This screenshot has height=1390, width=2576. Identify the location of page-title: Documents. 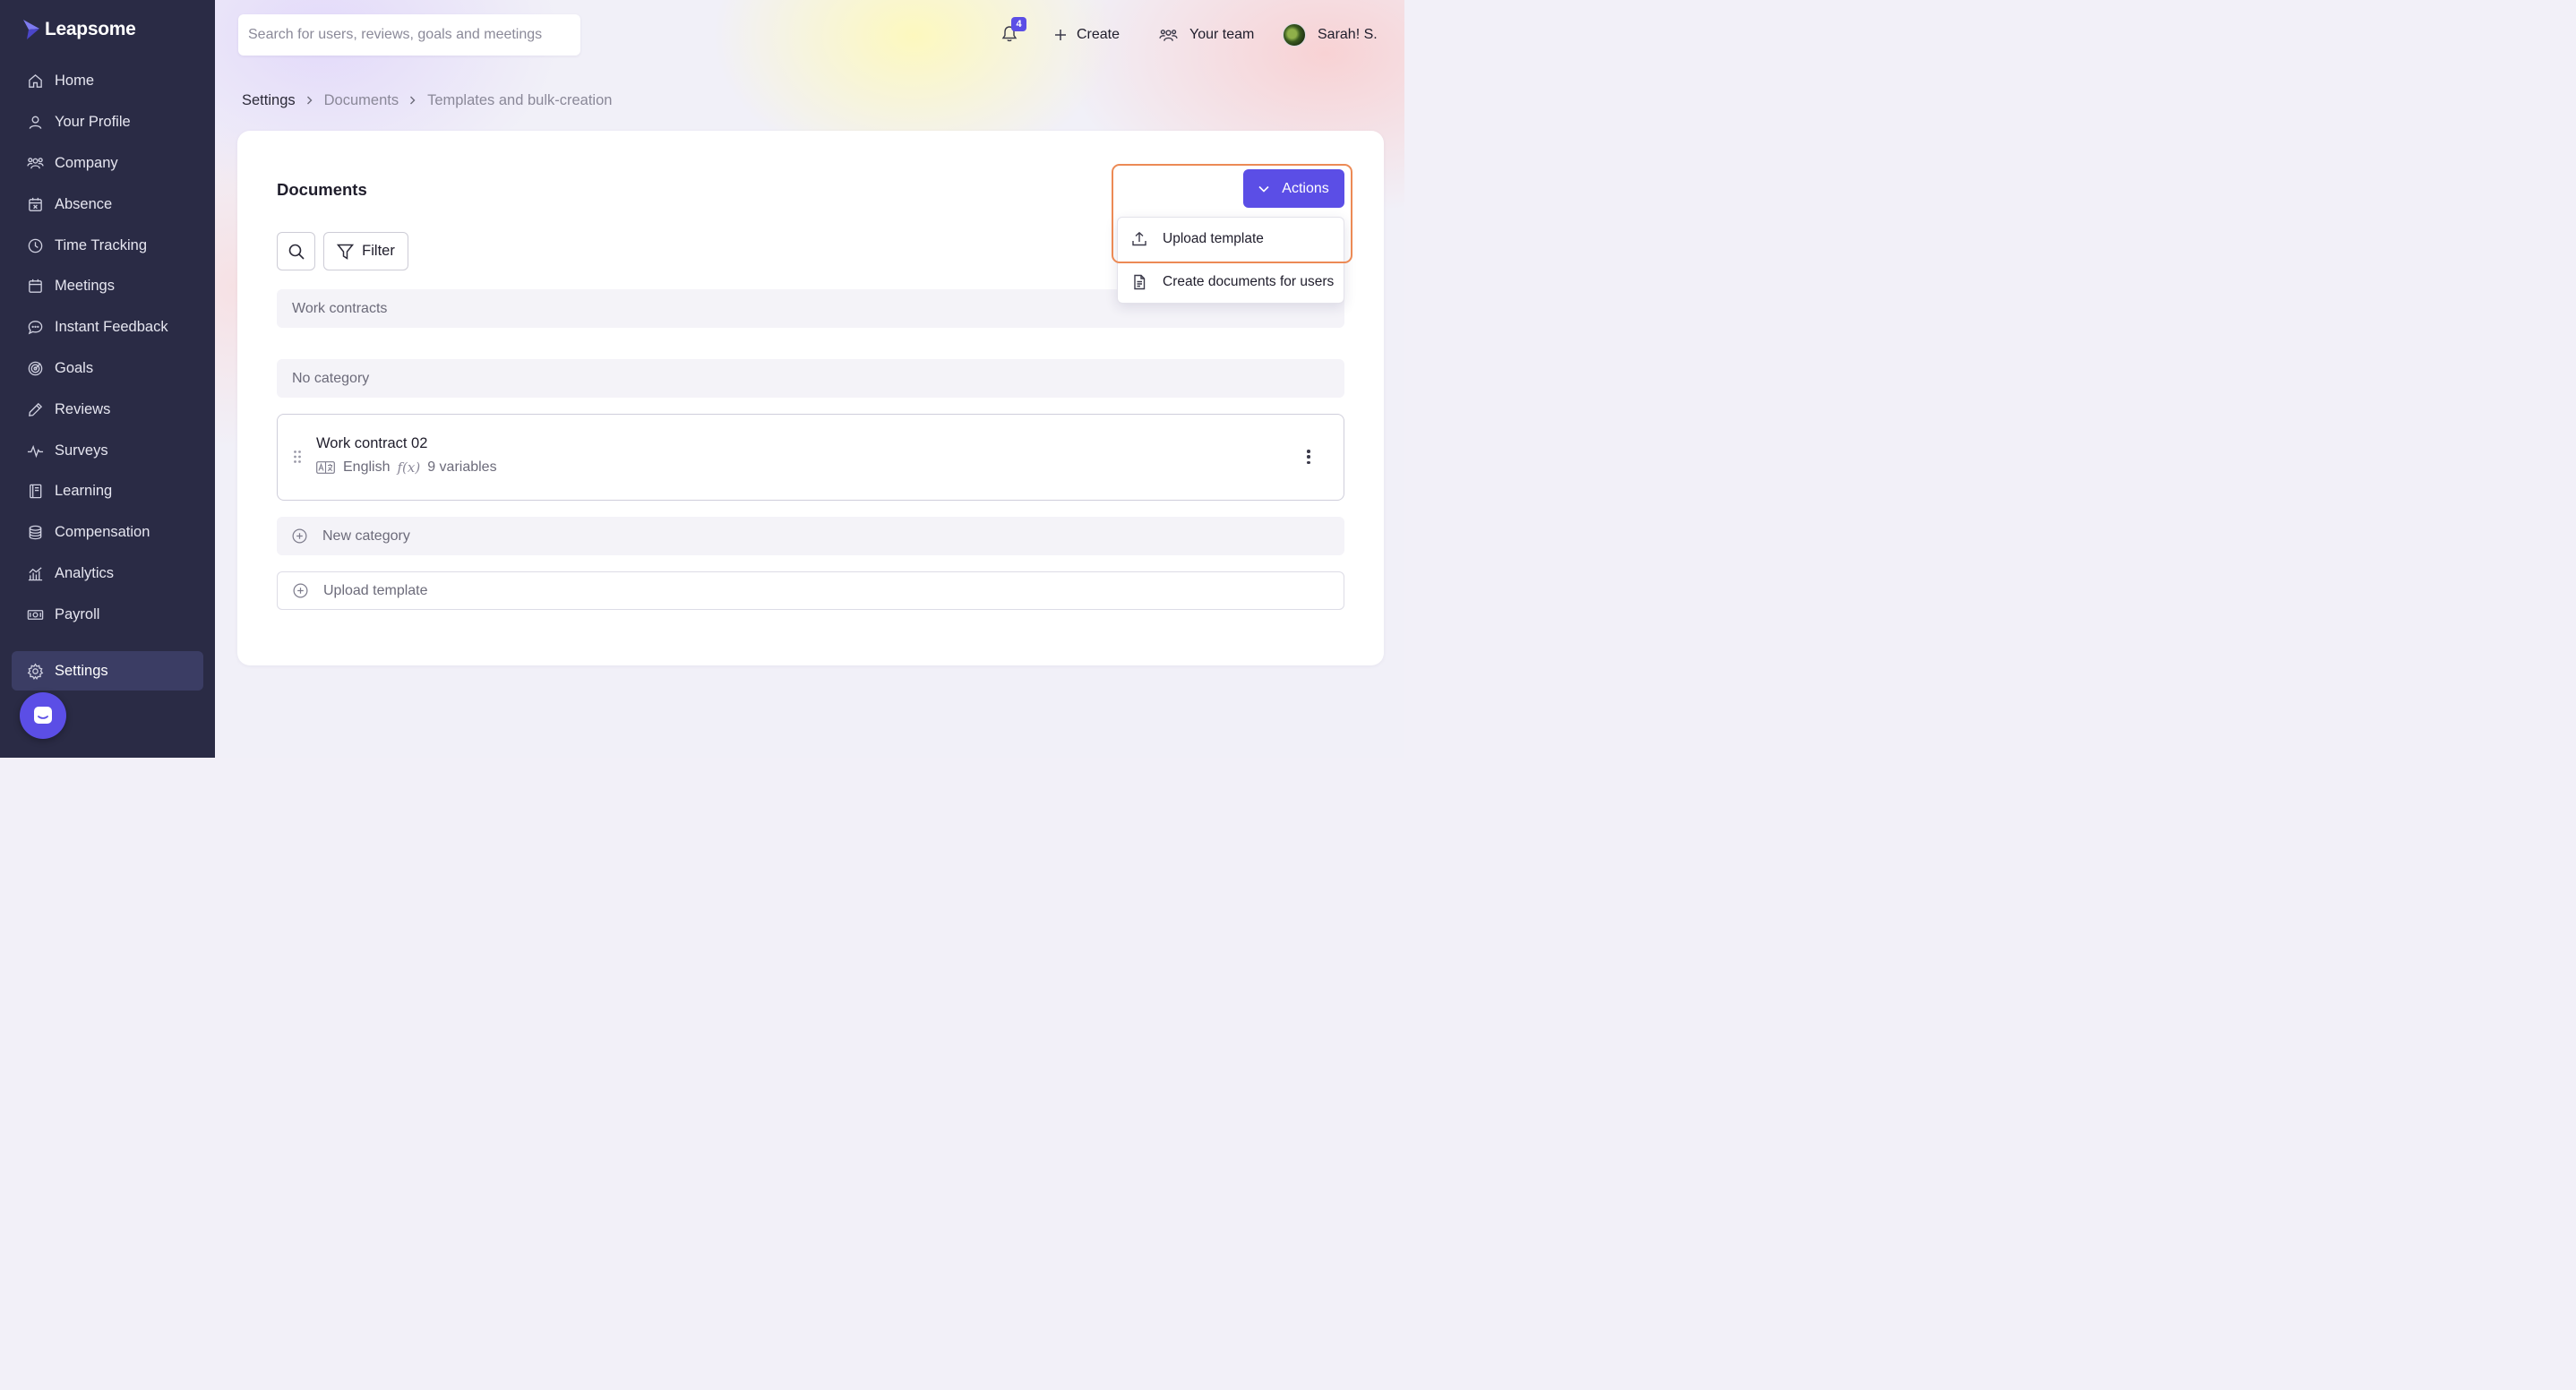
(322, 190).